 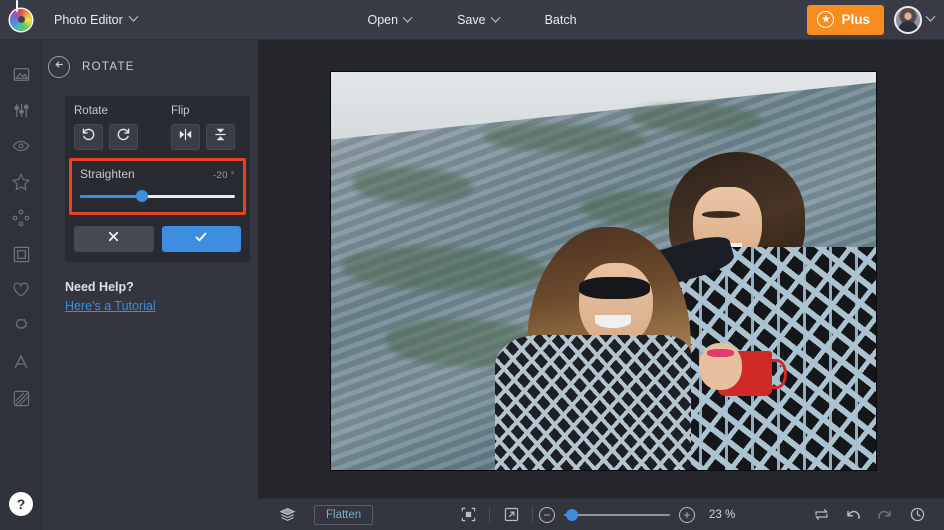 I want to click on straighten-slider, so click(x=157, y=196).